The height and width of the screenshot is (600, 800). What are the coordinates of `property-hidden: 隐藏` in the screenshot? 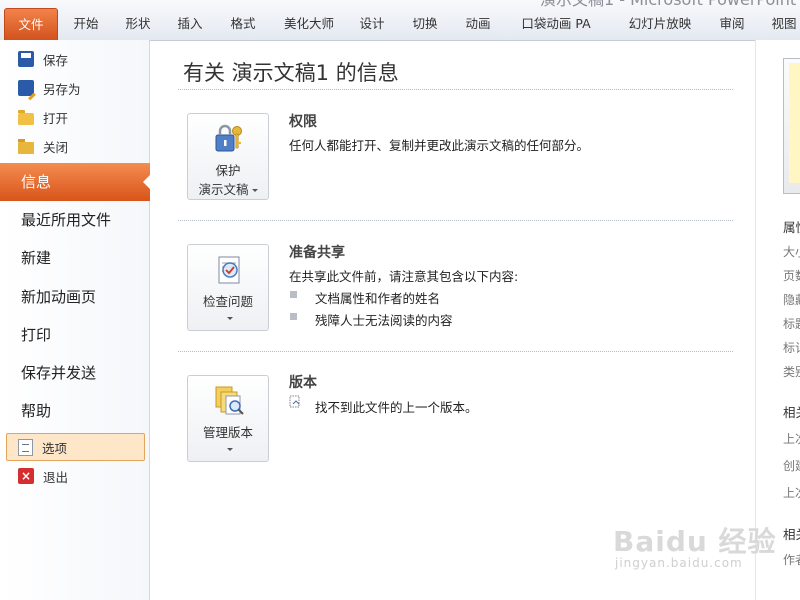 It's located at (791, 300).